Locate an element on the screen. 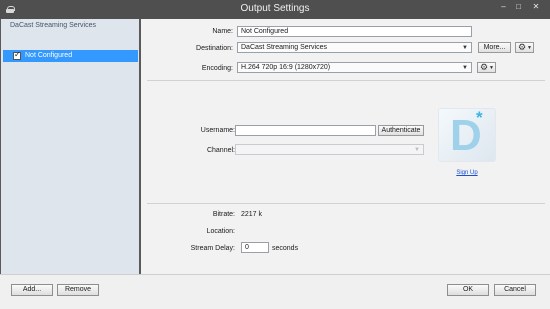 Image resolution: width=550 pixels, height=309 pixels. sign-up-link: Sign Up is located at coordinates (467, 173).